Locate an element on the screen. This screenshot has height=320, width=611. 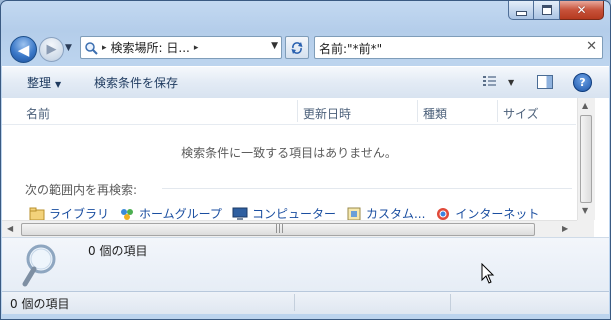
internet-icon is located at coordinates (443, 213).